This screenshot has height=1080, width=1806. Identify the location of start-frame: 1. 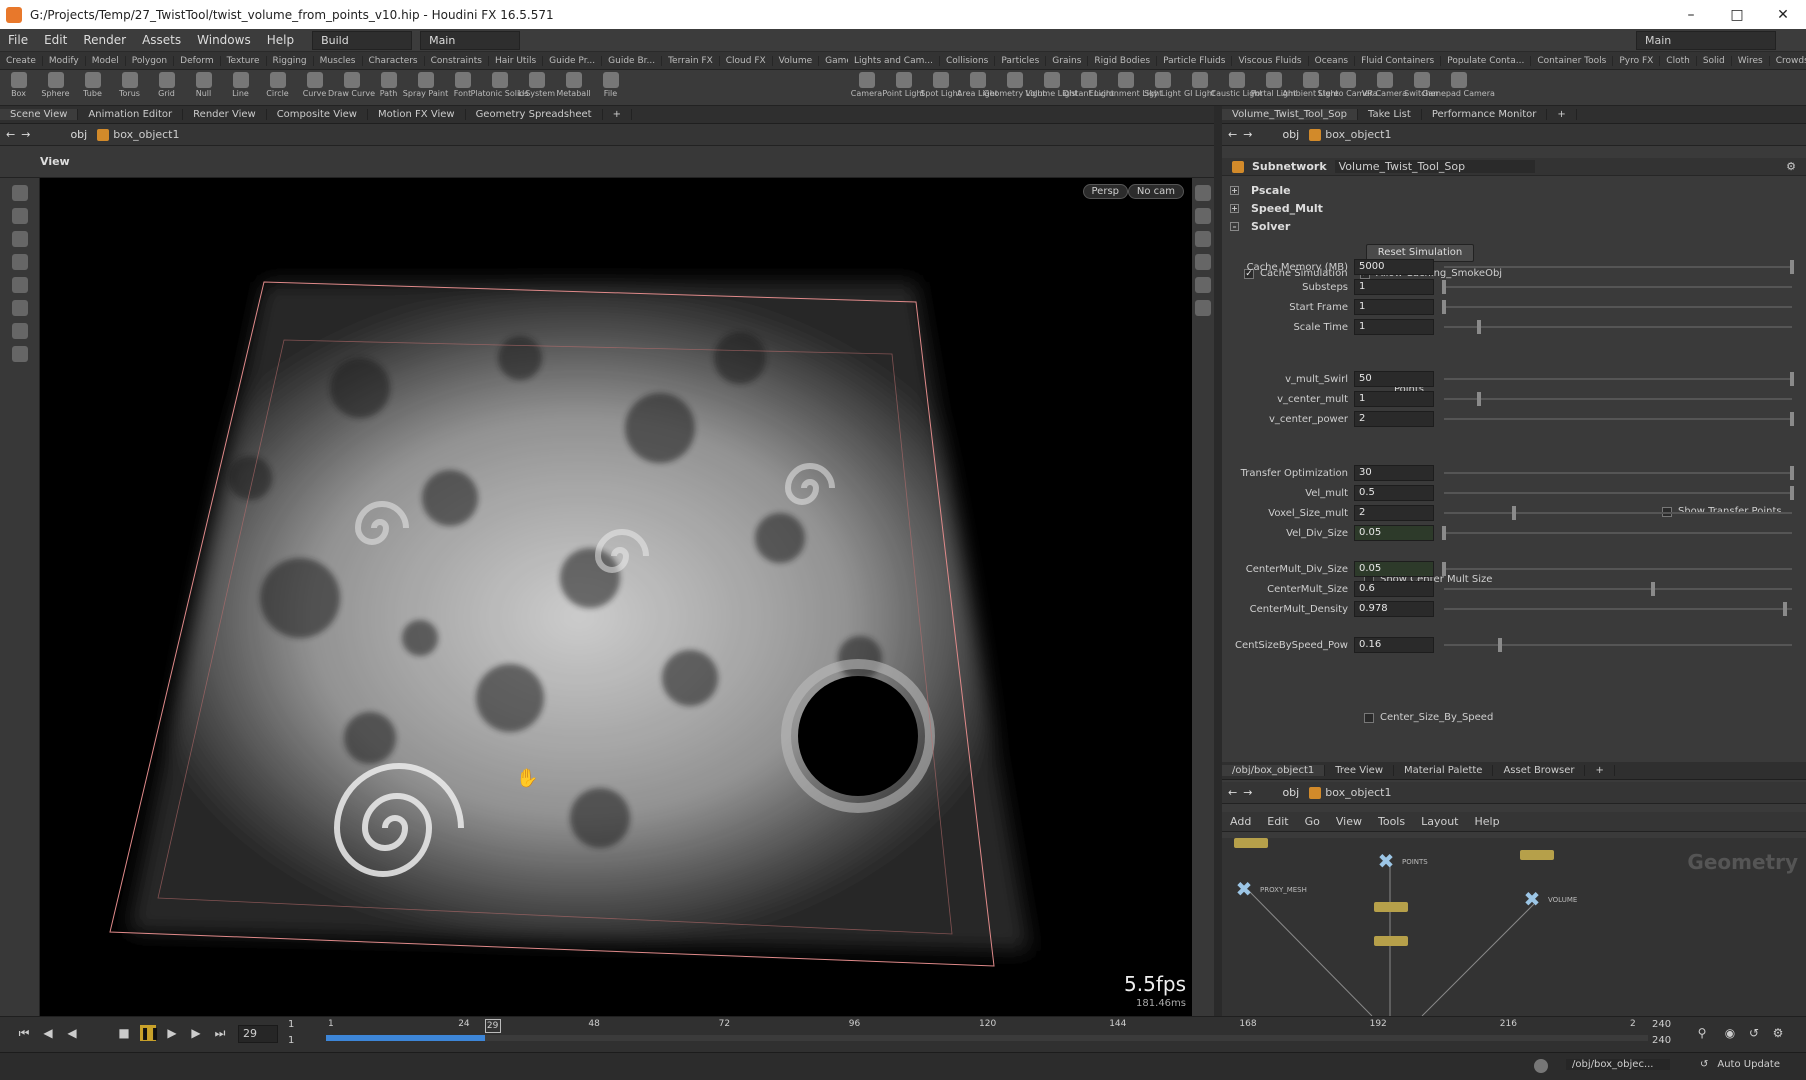
(291, 1024).